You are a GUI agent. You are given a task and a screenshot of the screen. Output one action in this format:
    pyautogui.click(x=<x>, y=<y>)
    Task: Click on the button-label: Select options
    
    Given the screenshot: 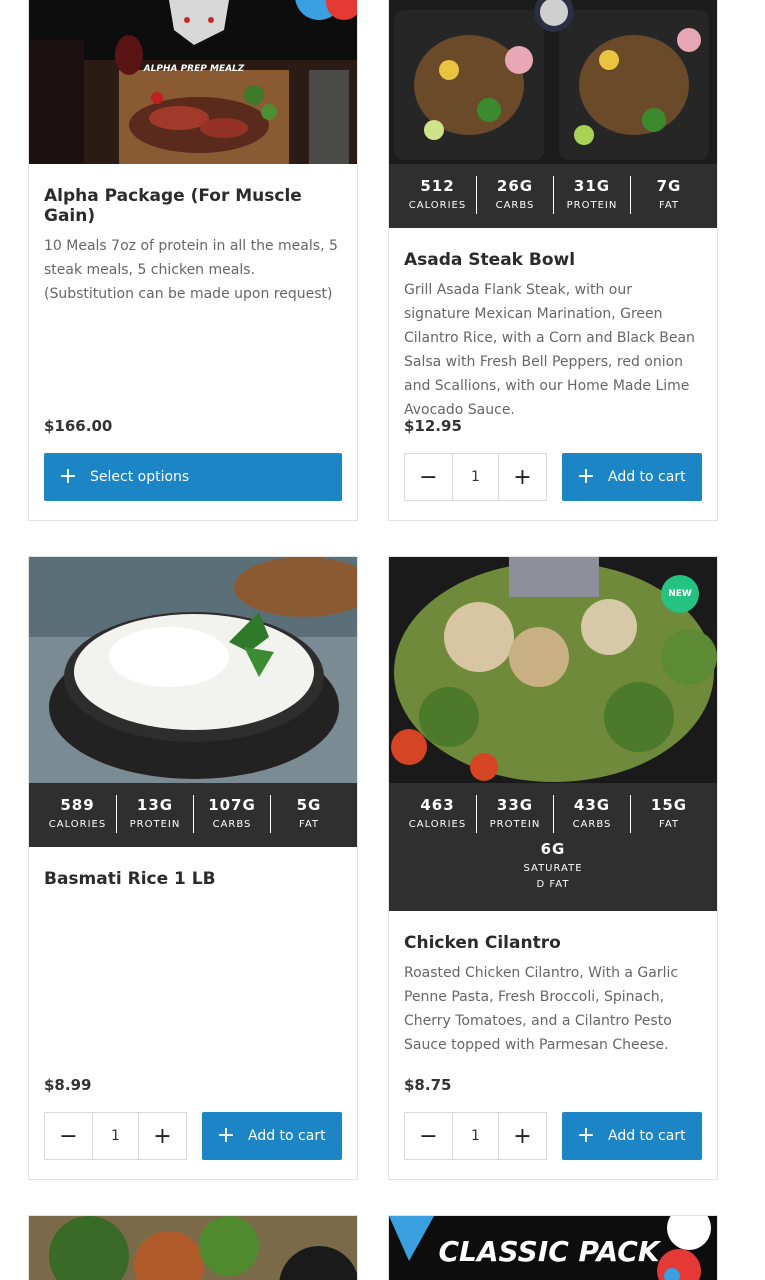 What is the action you would take?
    pyautogui.click(x=140, y=477)
    